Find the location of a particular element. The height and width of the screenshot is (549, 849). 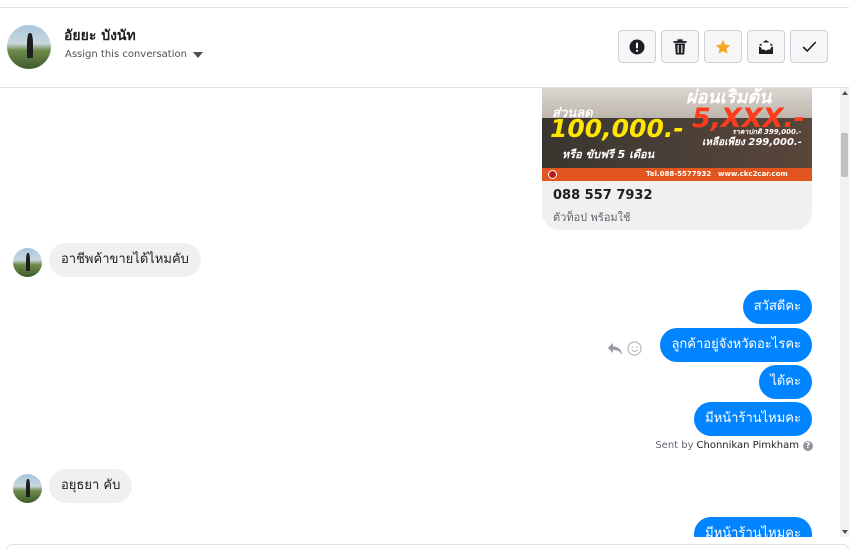

scroll-thumb is located at coordinates (844, 155).